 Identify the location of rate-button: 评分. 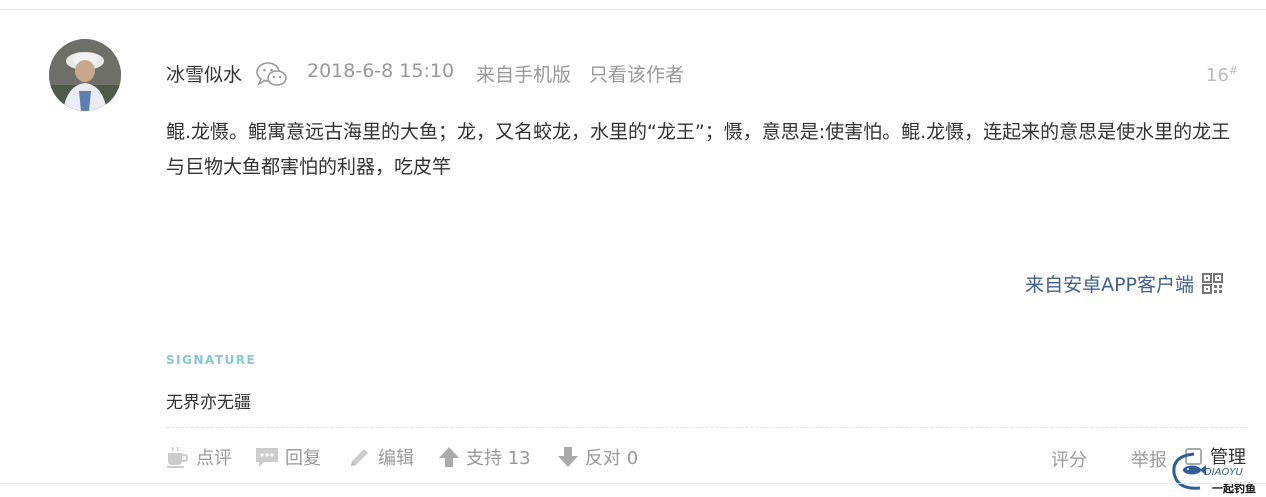
(1069, 459).